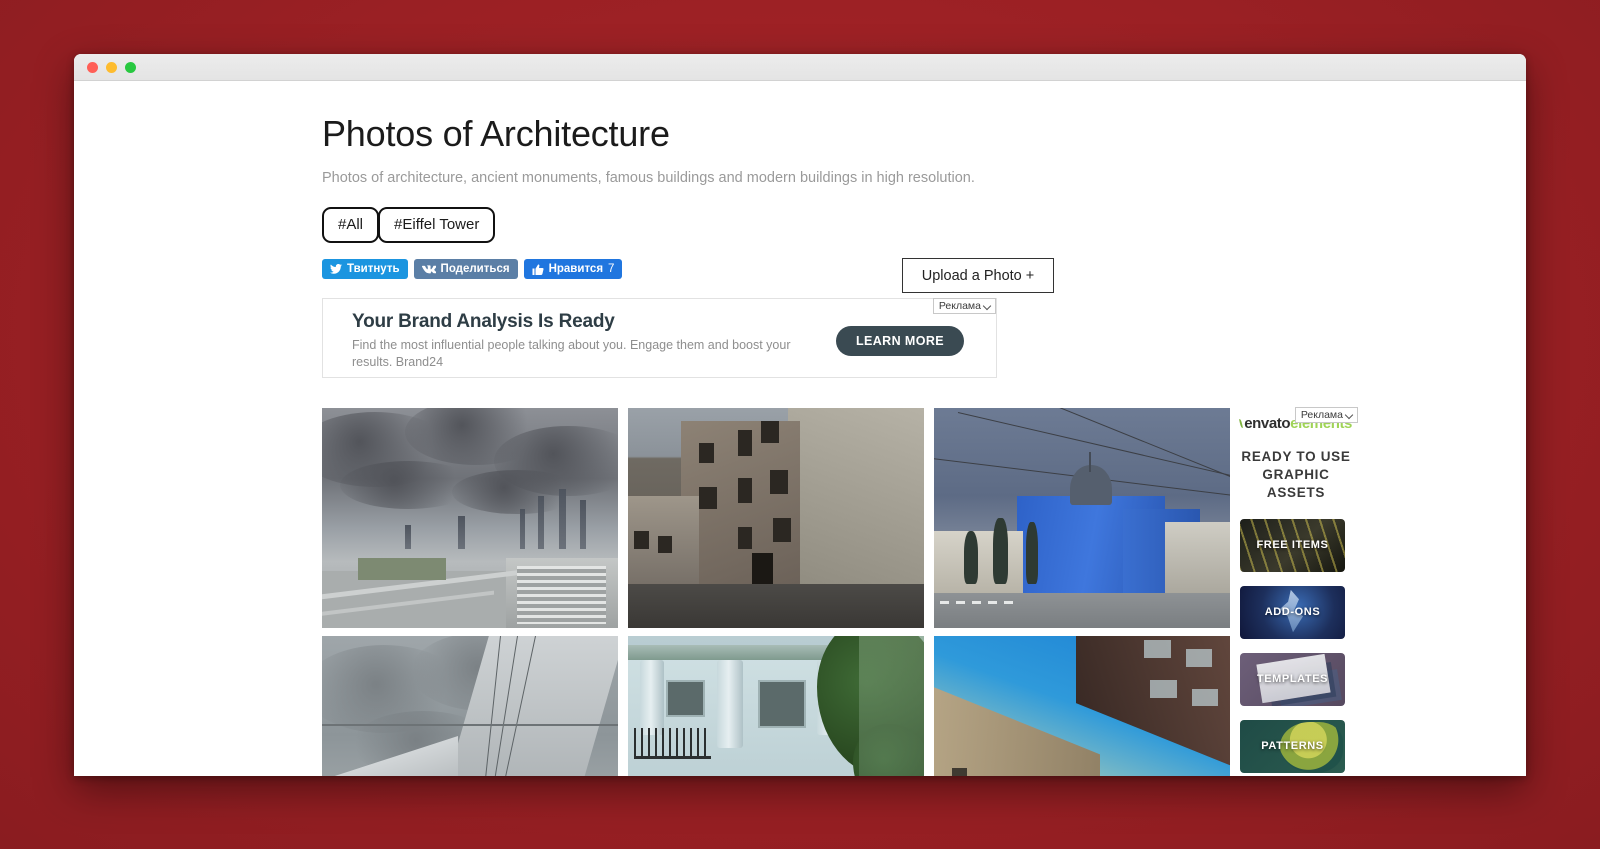  What do you see at coordinates (924, 225) in the screenshot?
I see `tag-filter-list: #All #Eiffel Tower` at bounding box center [924, 225].